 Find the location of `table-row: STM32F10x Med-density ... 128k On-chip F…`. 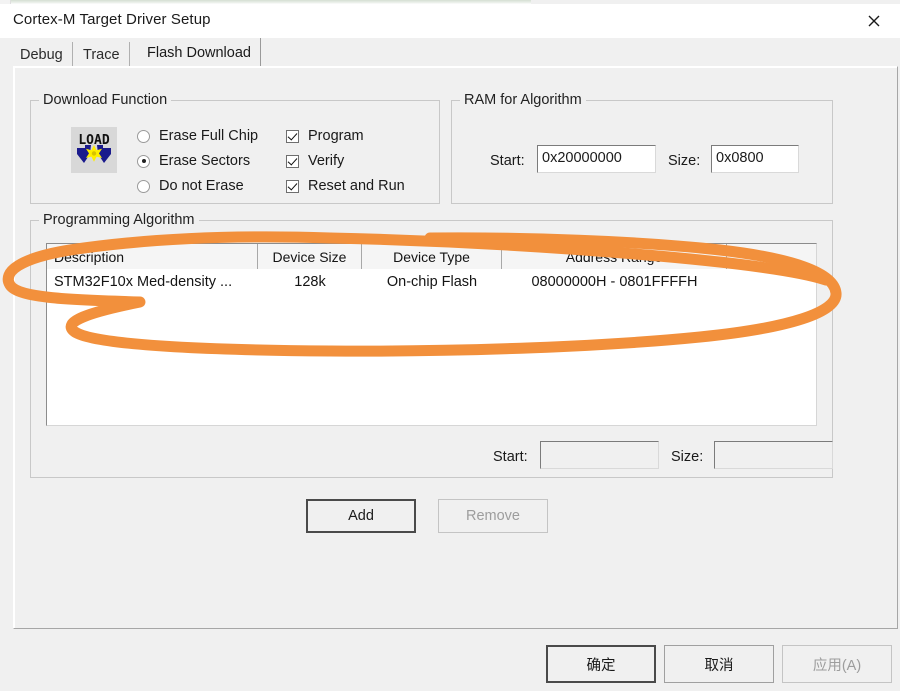

table-row: STM32F10x Med-density ... 128k On-chip F… is located at coordinates (431, 282).